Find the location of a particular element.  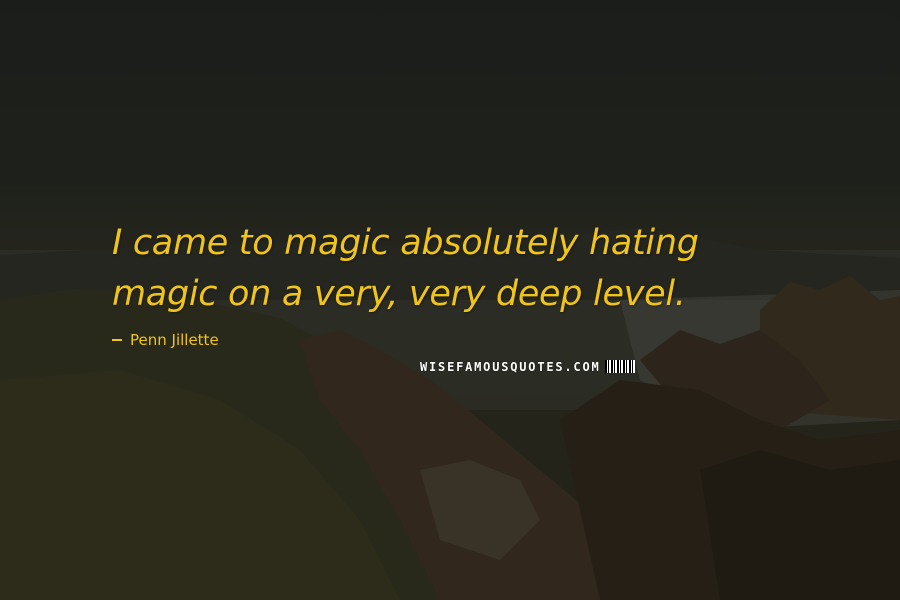

quote-line-1: I came to magic absolutely hating is located at coordinates (405, 243).